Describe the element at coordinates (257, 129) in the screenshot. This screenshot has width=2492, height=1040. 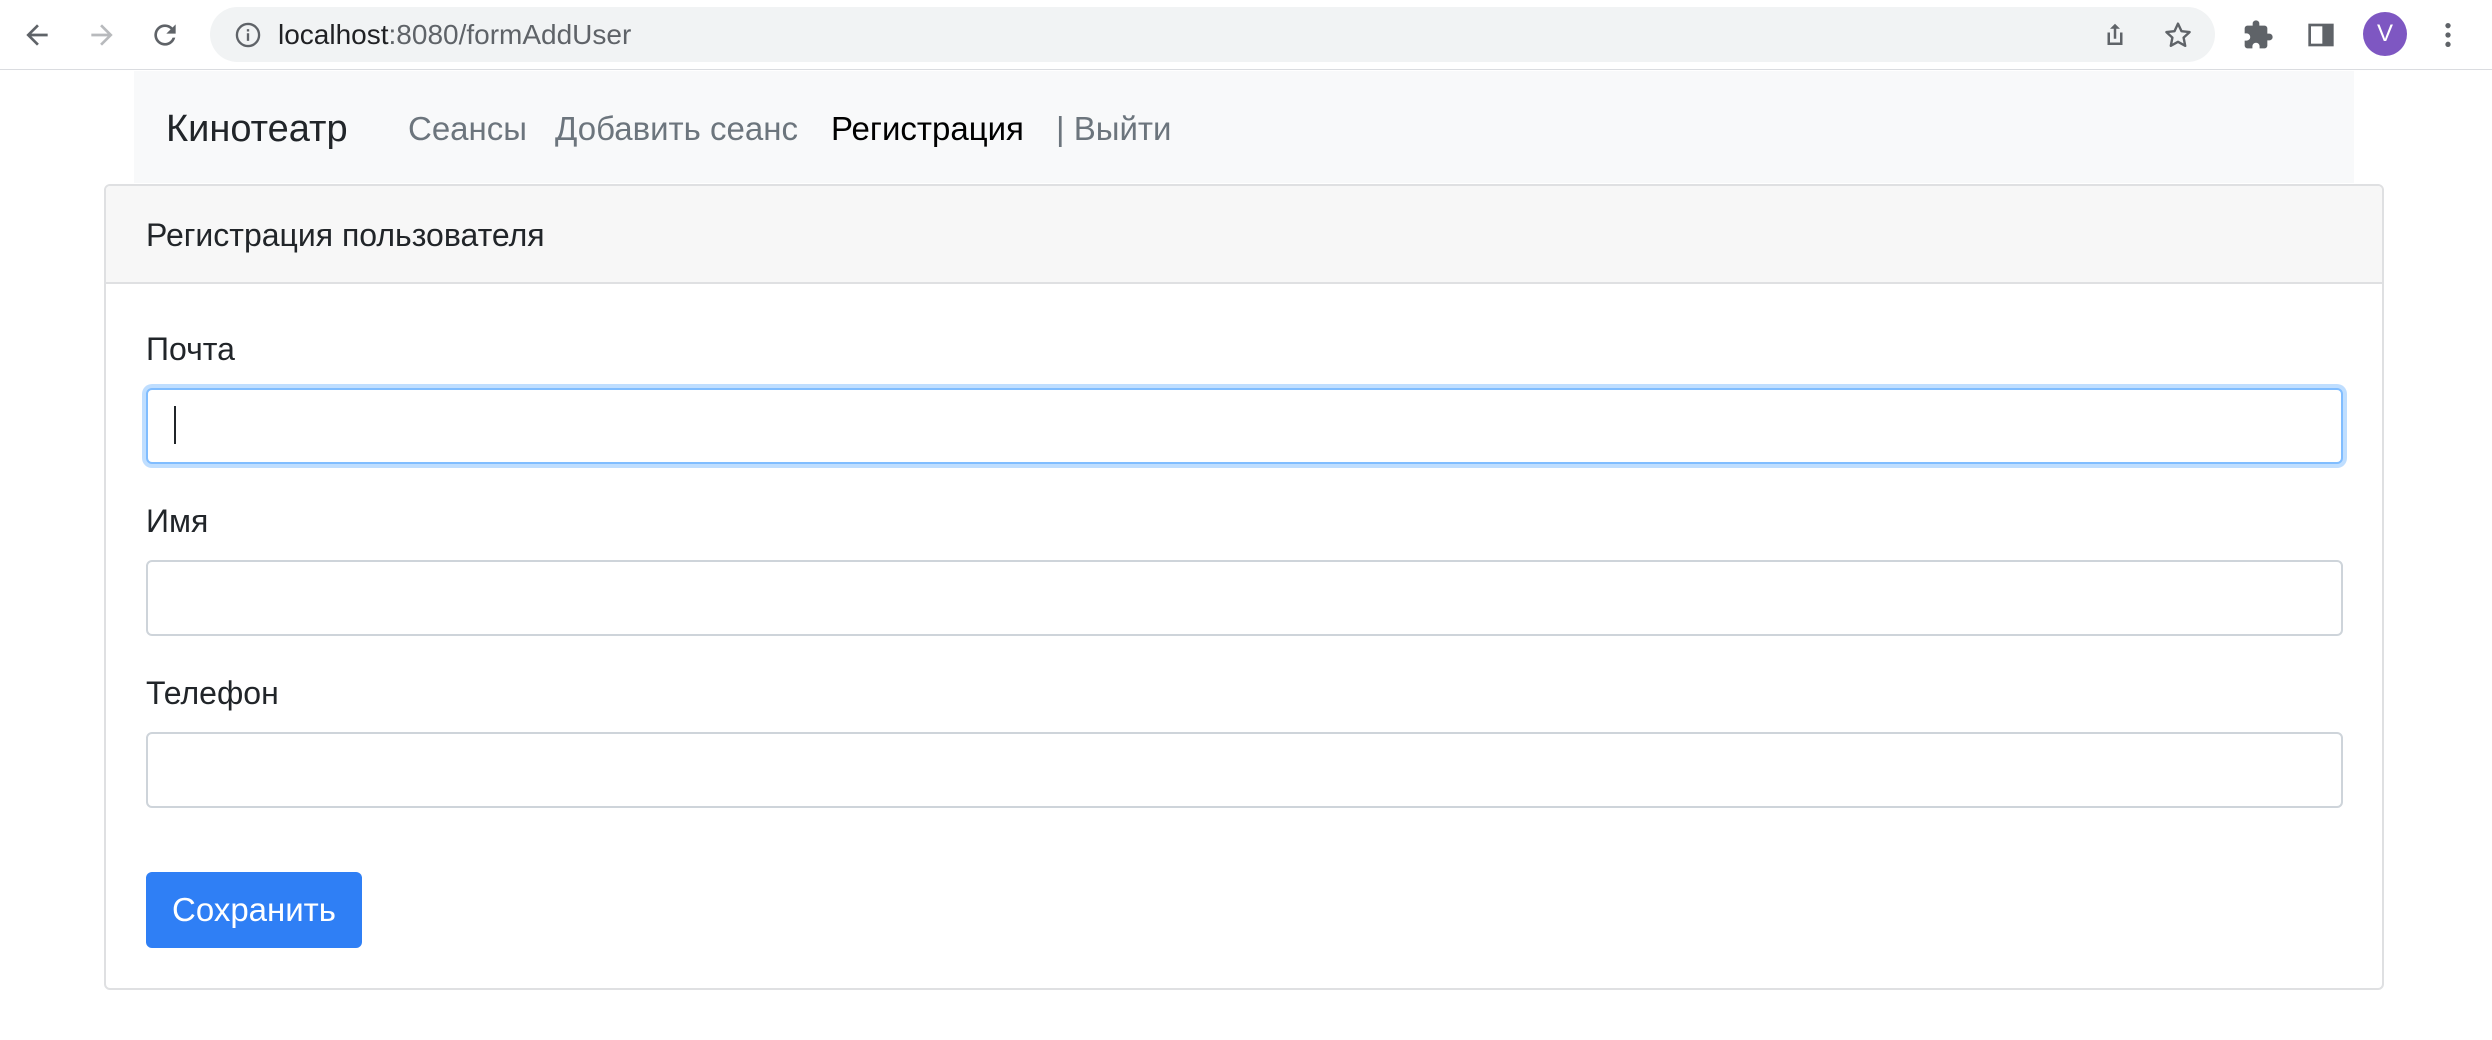
I see `brand-link: Кинотеатр` at that location.